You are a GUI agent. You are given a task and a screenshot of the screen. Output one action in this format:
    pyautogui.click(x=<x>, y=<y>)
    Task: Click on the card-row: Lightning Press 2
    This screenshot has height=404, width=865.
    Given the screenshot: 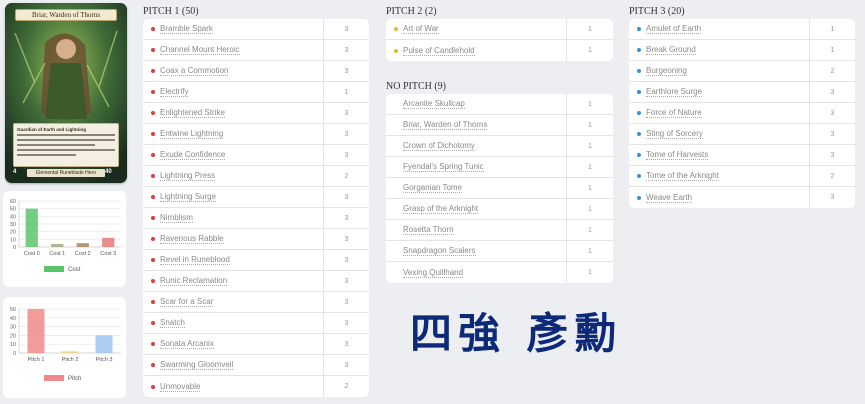 What is the action you would take?
    pyautogui.click(x=256, y=176)
    